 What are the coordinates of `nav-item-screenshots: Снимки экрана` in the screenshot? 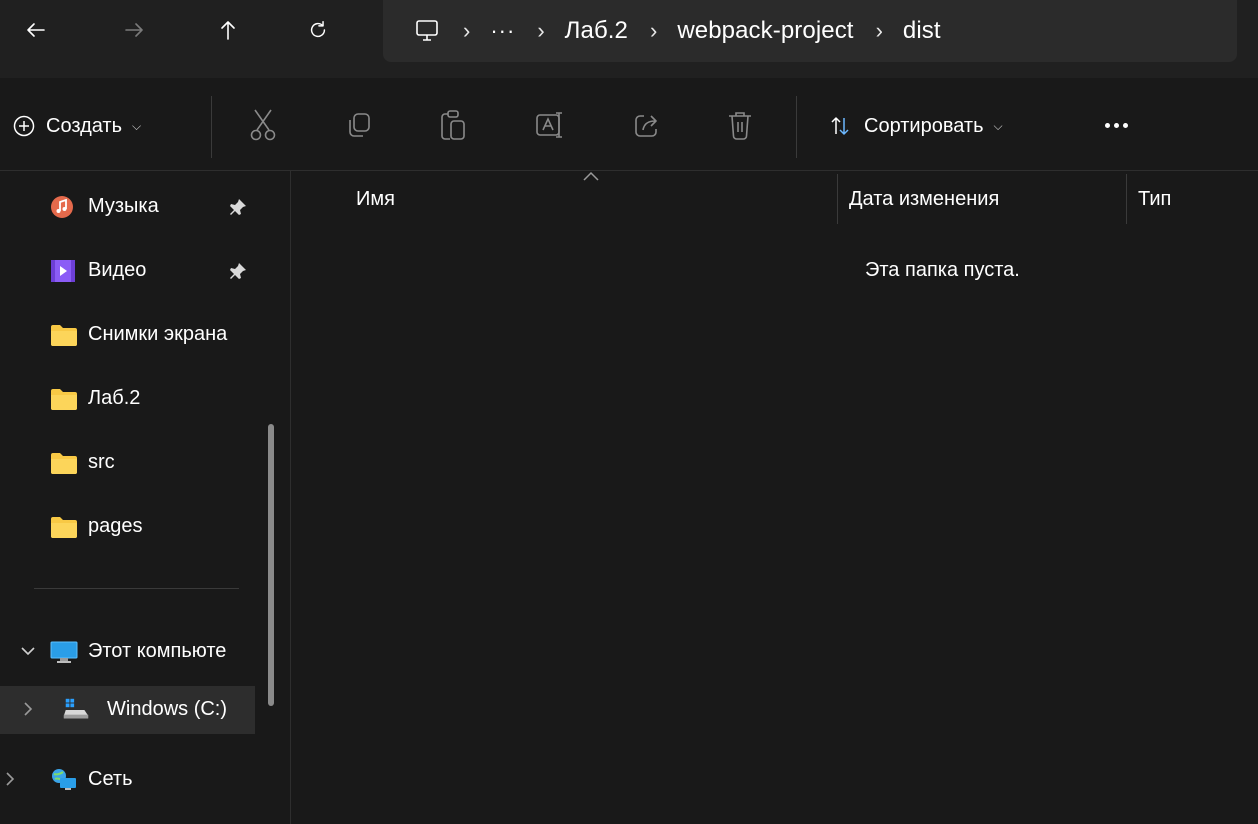 It's located at (127, 335).